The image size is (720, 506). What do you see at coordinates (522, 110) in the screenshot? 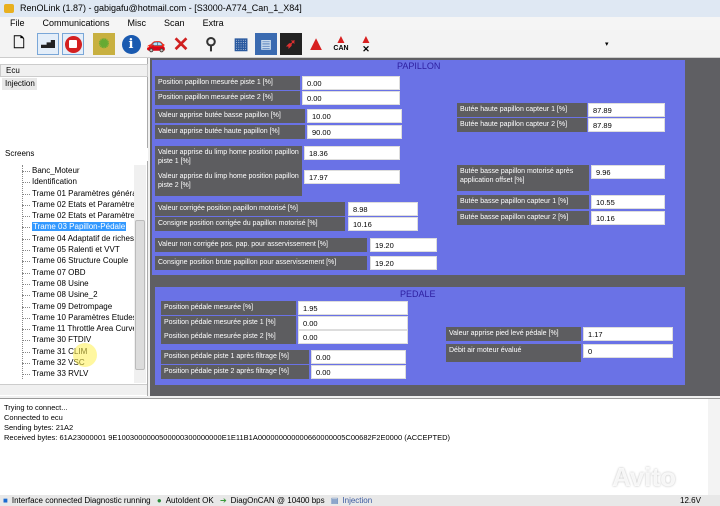
I see `papillon-field-label: Butée haute papillon capteur 1 [%]` at bounding box center [522, 110].